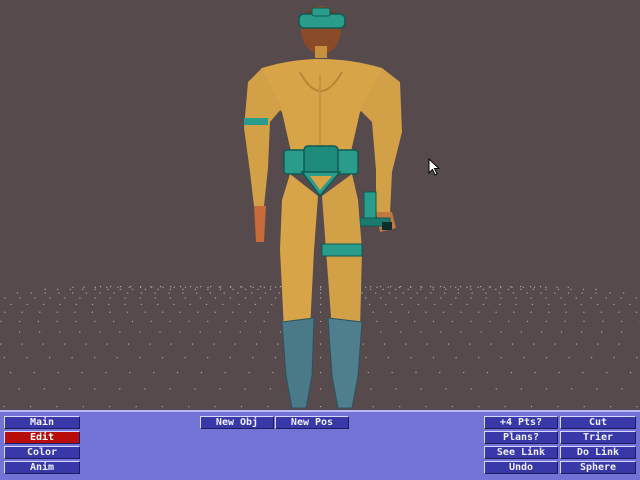  What do you see at coordinates (521, 437) in the screenshot?
I see `plans-button: Plans?` at bounding box center [521, 437].